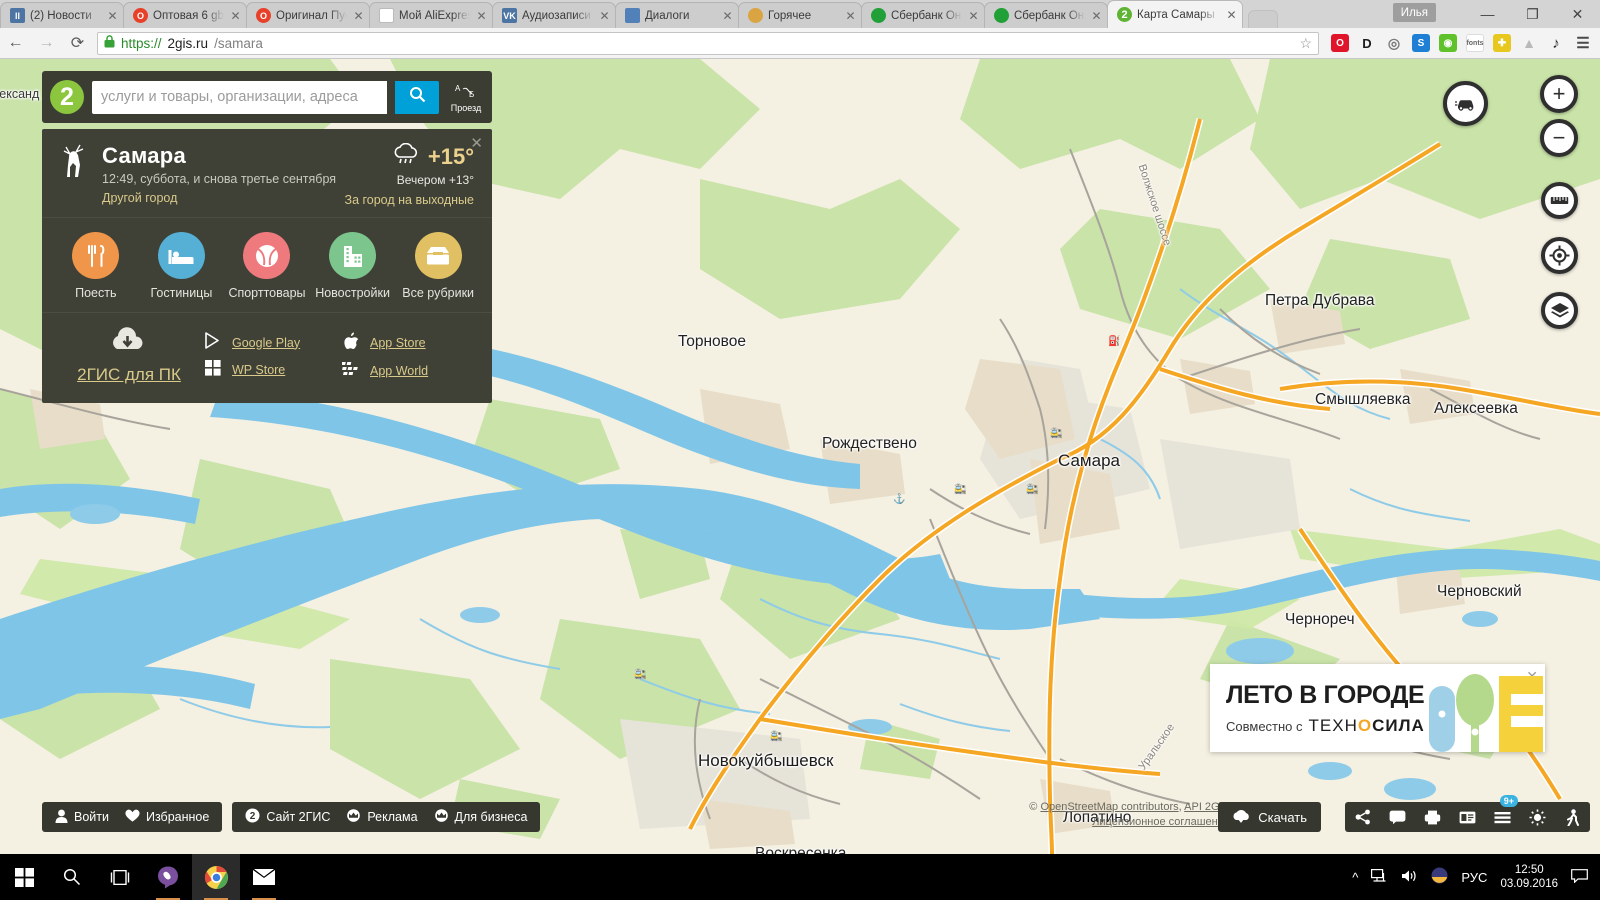 The width and height of the screenshot is (1600, 900). Describe the element at coordinates (1394, 43) in the screenshot. I see `film-icon: ◎` at that location.